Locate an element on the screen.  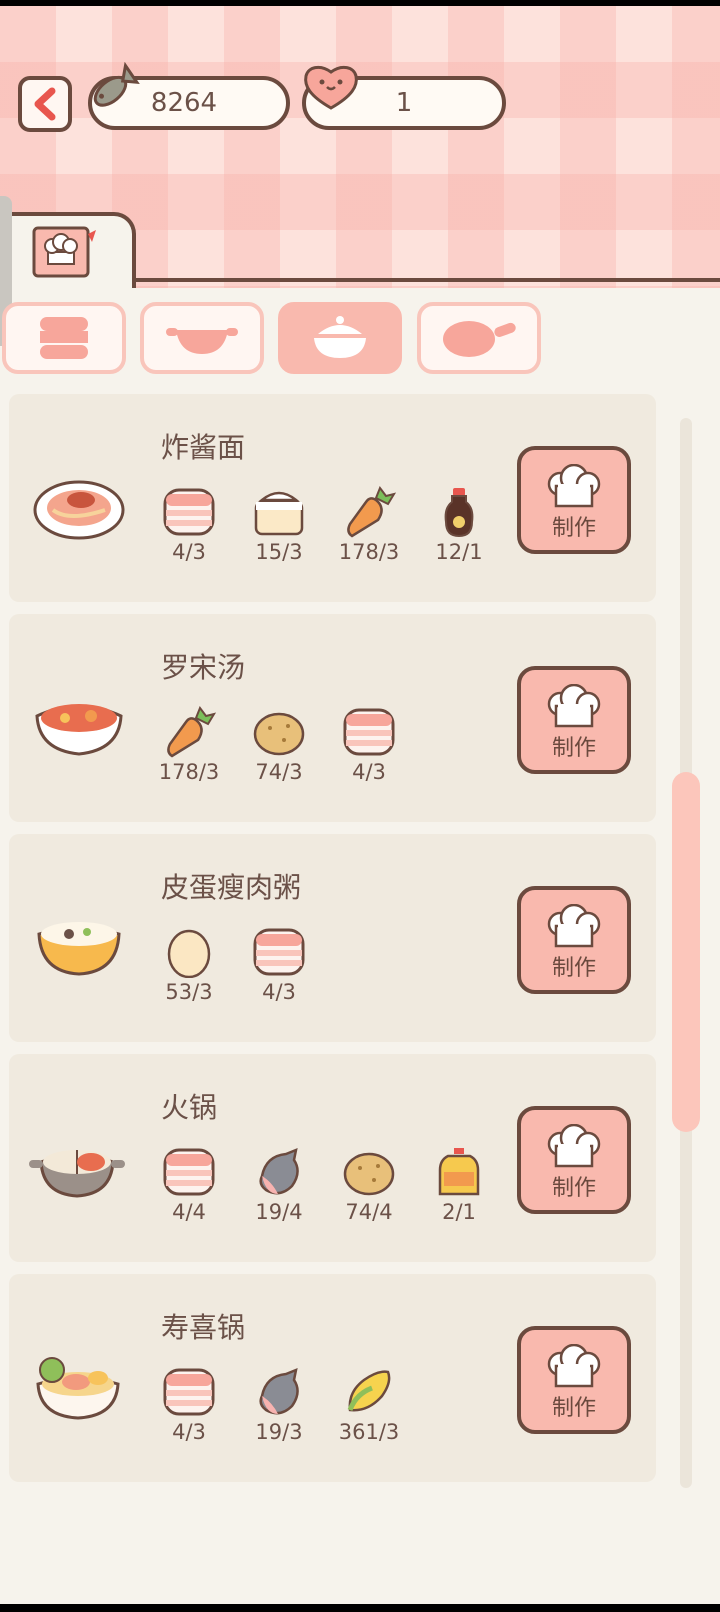
frying-pan-icon is located at coordinates (479, 339).